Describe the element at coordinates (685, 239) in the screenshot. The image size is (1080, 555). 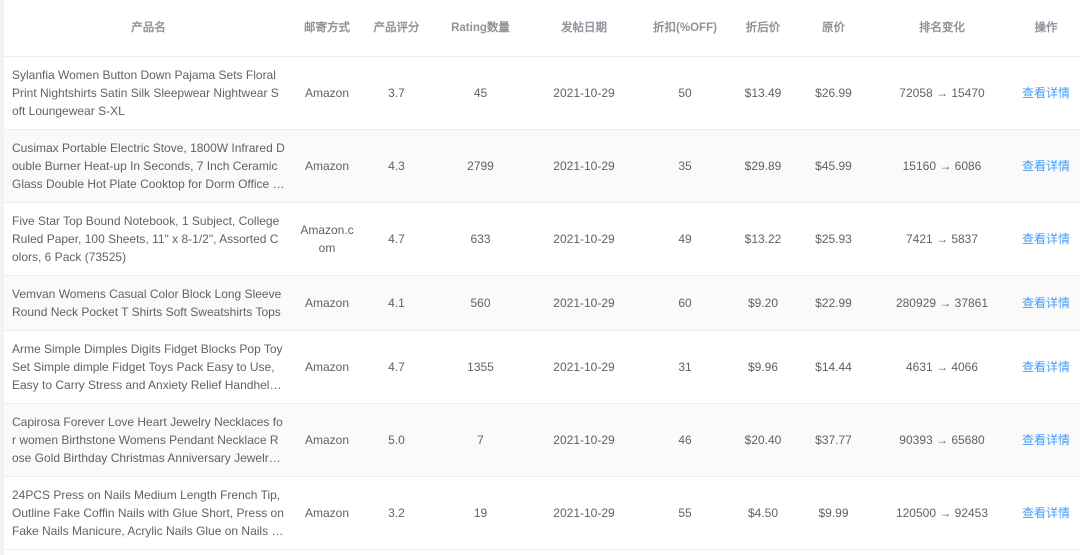
I see `discount-cell: 49` at that location.